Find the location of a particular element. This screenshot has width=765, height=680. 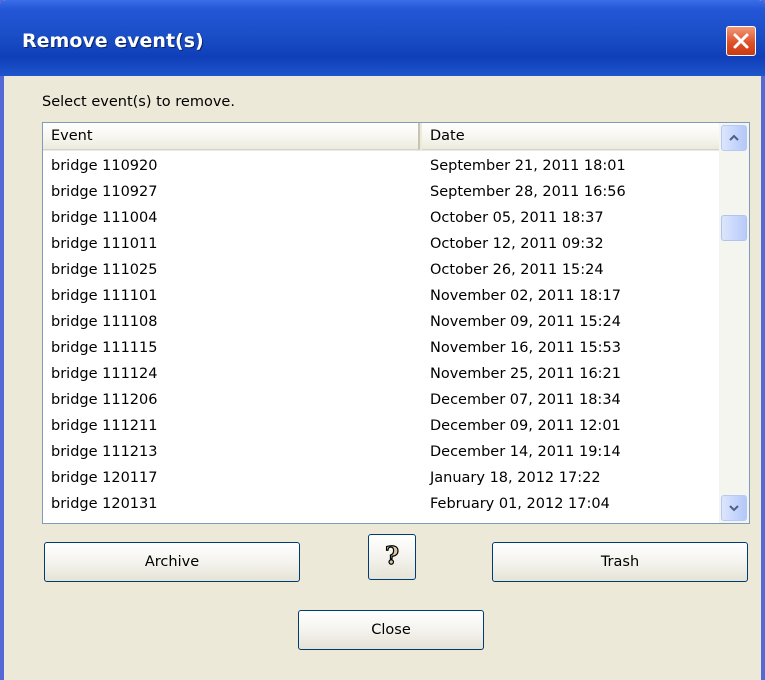

event-name: bridge 120131 is located at coordinates (104, 504).